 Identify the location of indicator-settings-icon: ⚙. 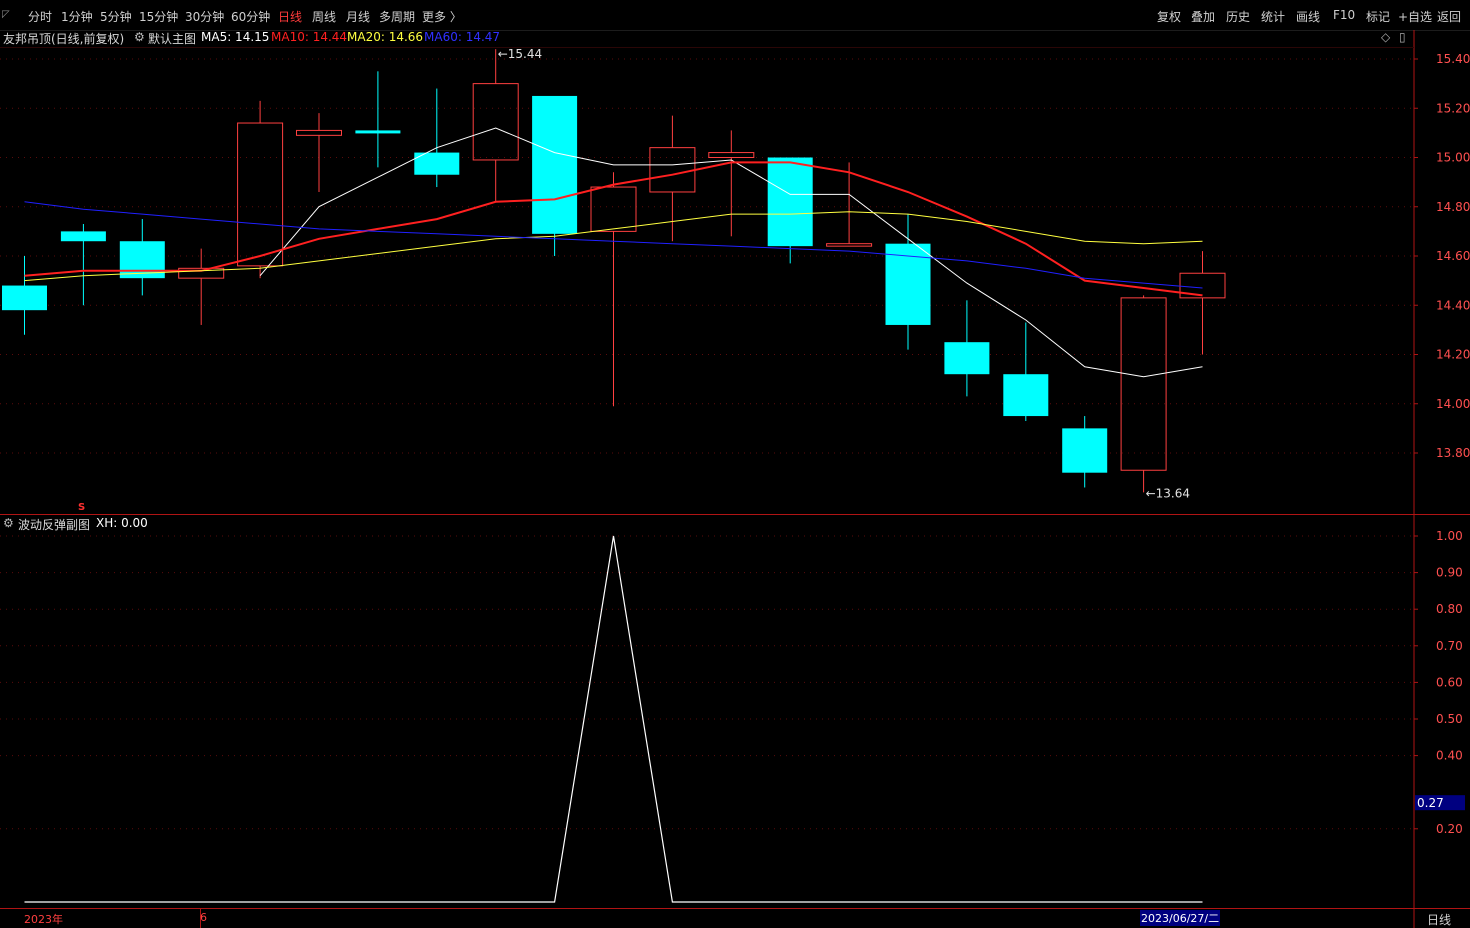
(139, 37).